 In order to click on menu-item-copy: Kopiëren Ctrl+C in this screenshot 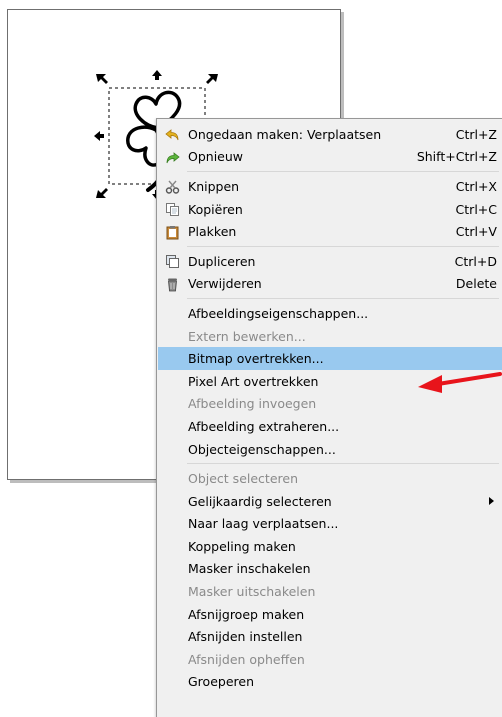, I will do `click(329, 209)`.